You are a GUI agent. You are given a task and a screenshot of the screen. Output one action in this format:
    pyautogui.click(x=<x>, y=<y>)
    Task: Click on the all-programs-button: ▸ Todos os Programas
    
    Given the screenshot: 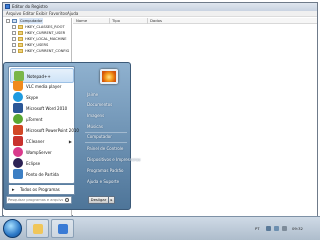 What is the action you would take?
    pyautogui.click(x=41, y=190)
    